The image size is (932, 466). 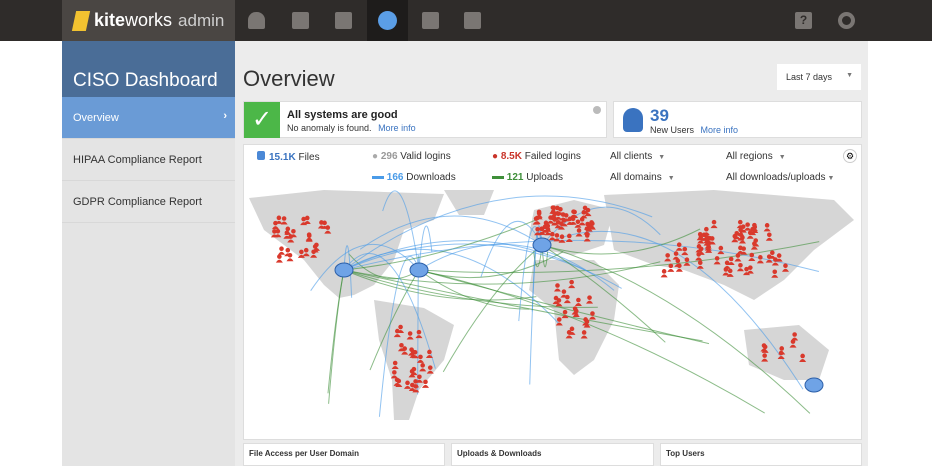 I want to click on uploads-legend-line, so click(x=498, y=177).